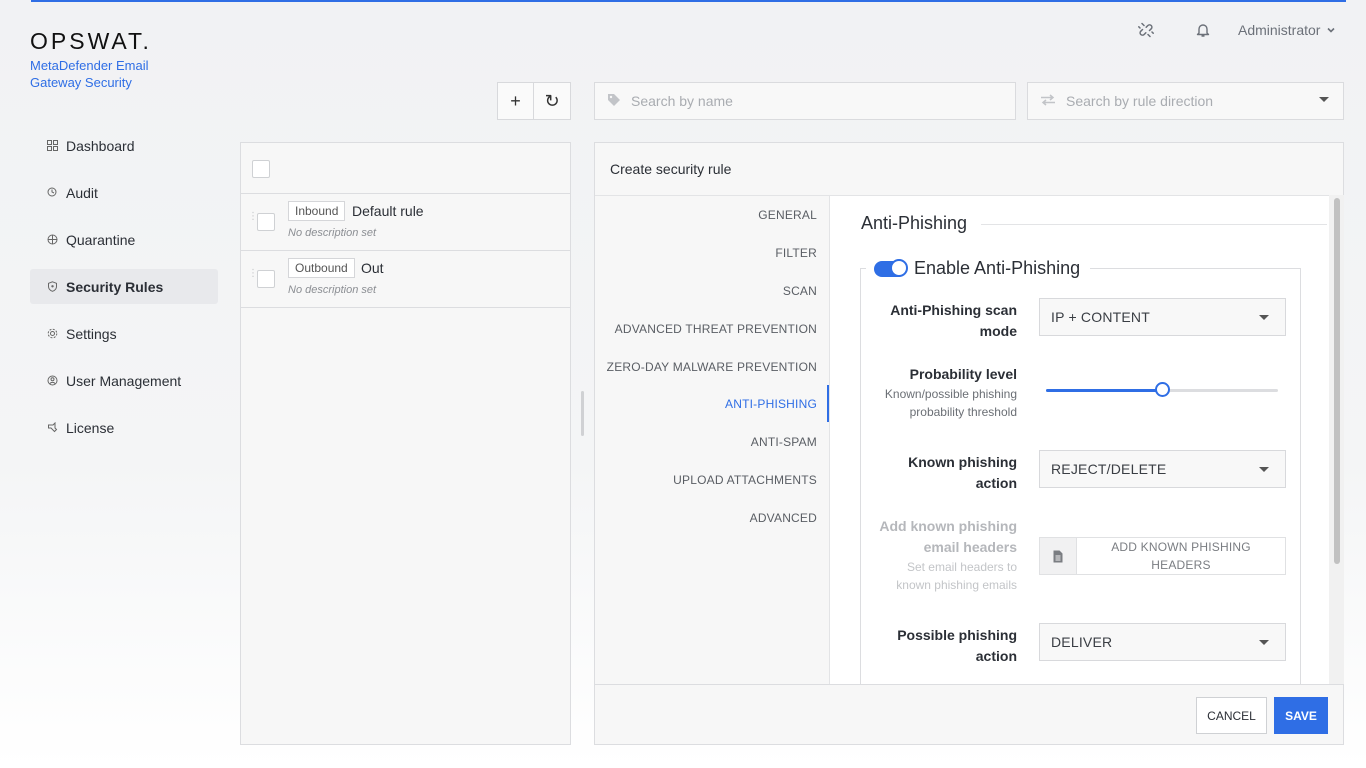 This screenshot has height=768, width=1366. What do you see at coordinates (372, 268) in the screenshot?
I see `rule-name: Out` at bounding box center [372, 268].